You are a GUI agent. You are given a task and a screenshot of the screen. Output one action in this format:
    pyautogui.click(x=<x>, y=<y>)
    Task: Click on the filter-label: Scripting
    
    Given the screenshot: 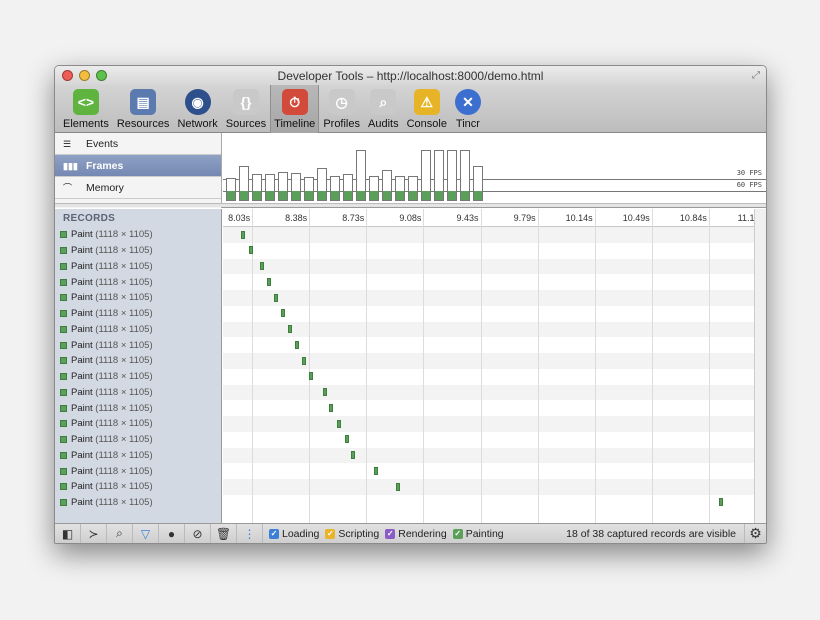 What is the action you would take?
    pyautogui.click(x=359, y=533)
    